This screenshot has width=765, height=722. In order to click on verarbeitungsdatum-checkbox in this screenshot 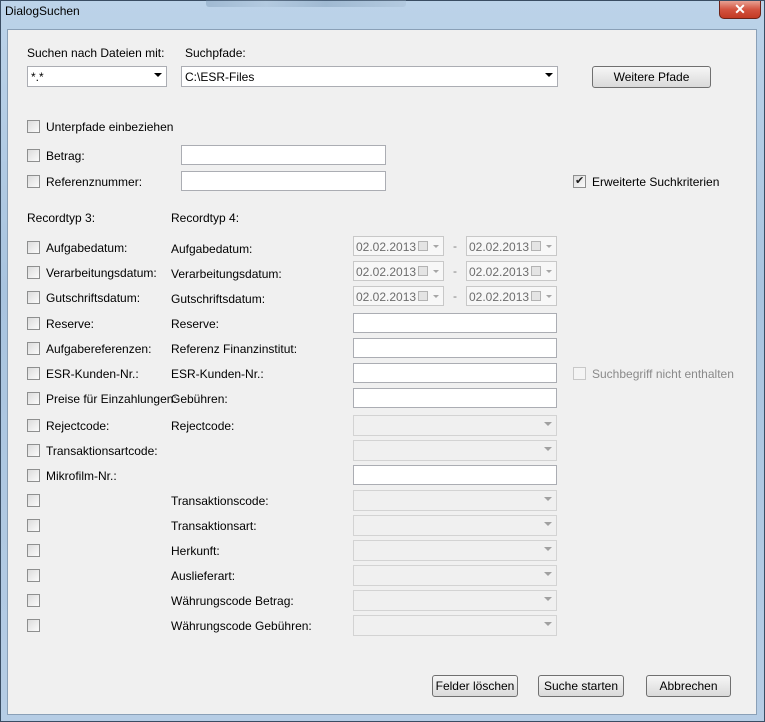, I will do `click(33, 272)`.